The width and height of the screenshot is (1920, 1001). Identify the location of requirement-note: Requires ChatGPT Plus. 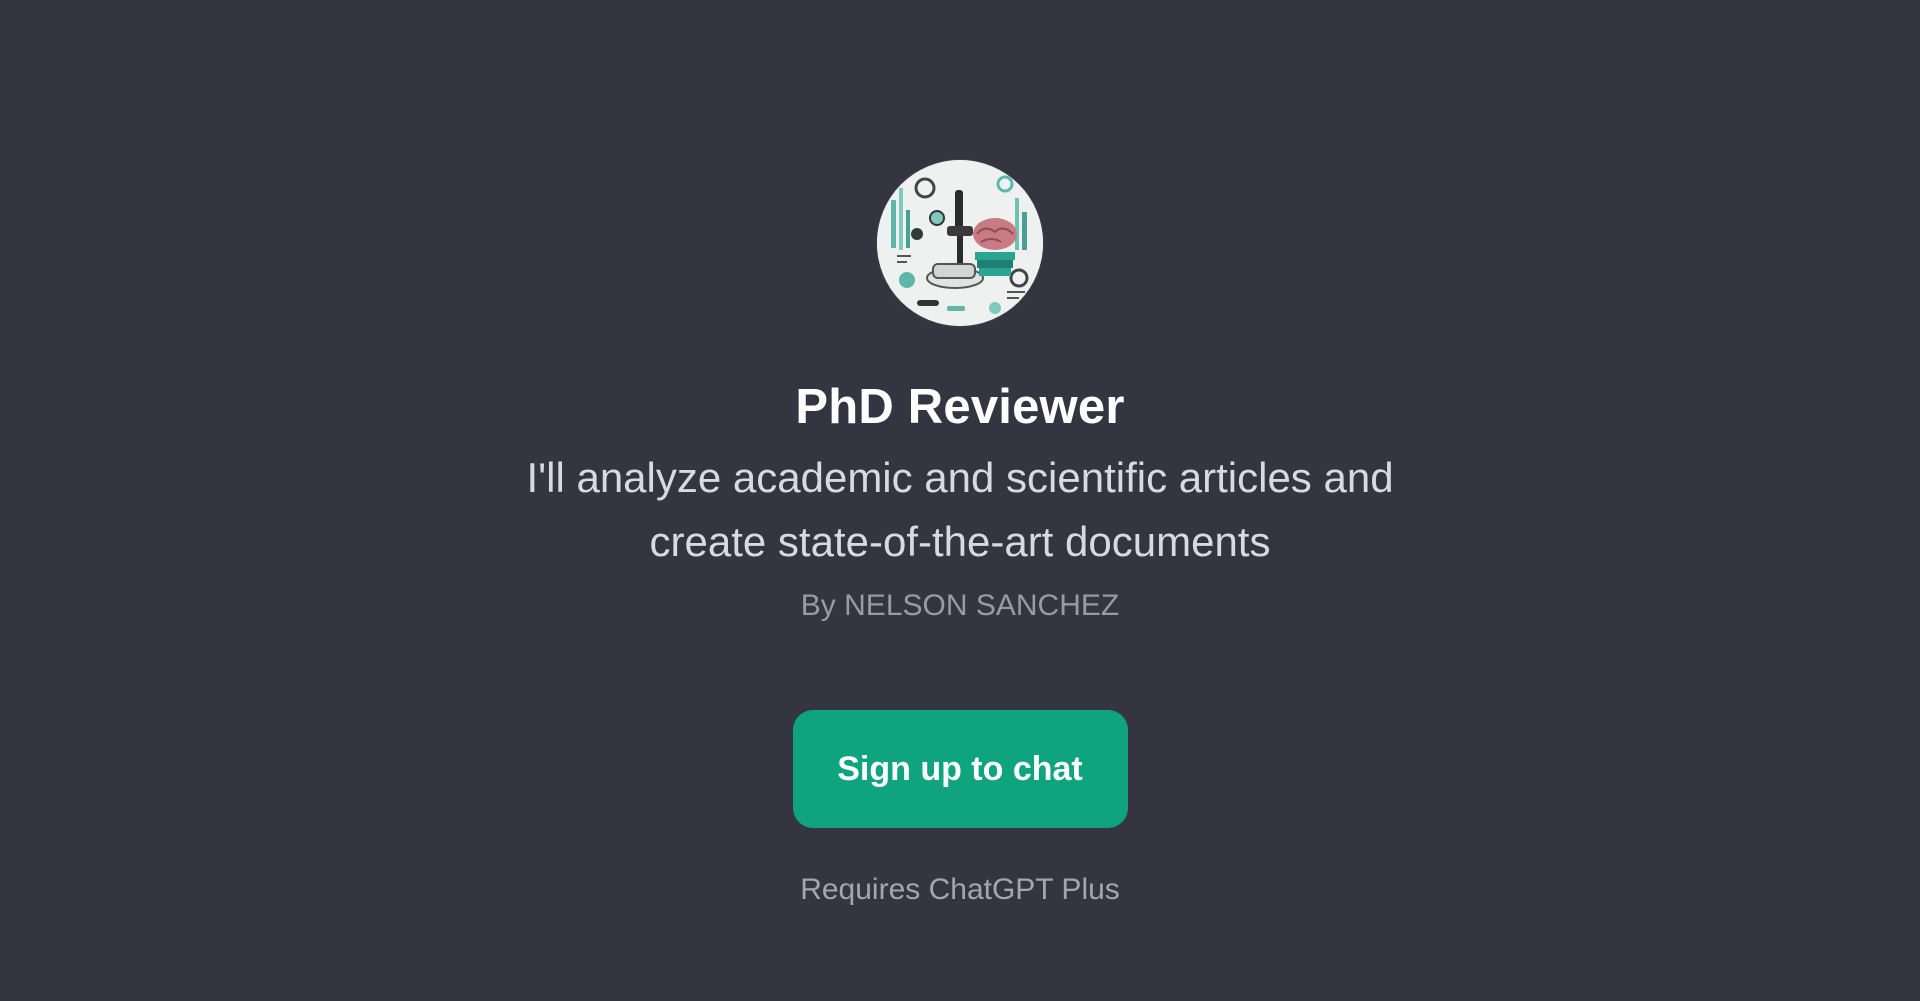
(960, 889).